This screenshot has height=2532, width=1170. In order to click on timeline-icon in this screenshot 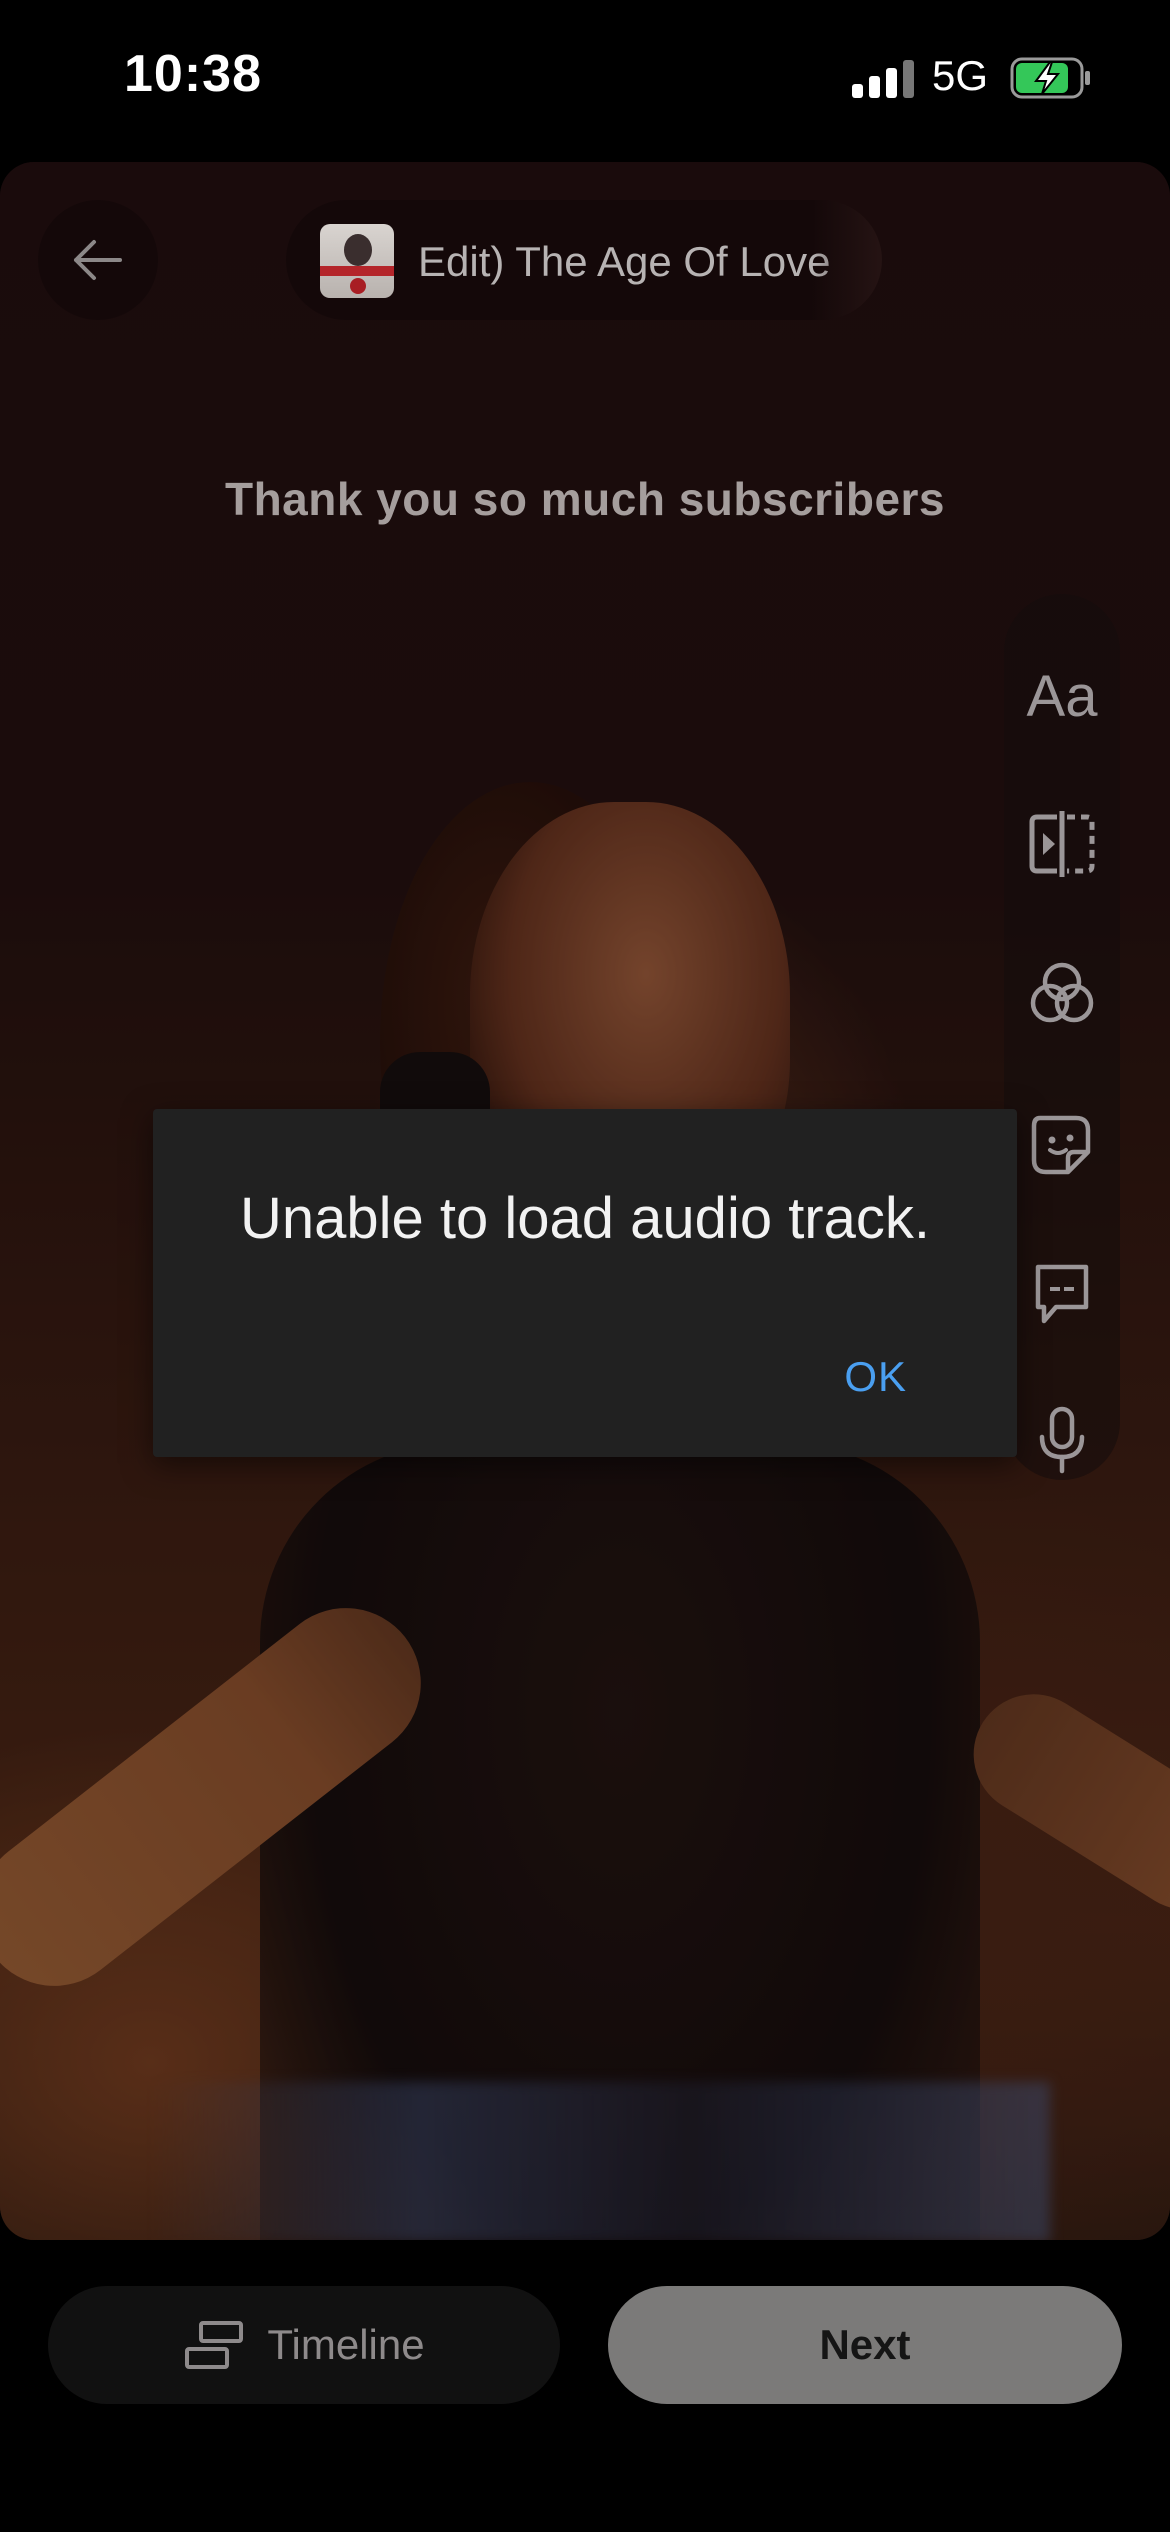, I will do `click(214, 2345)`.